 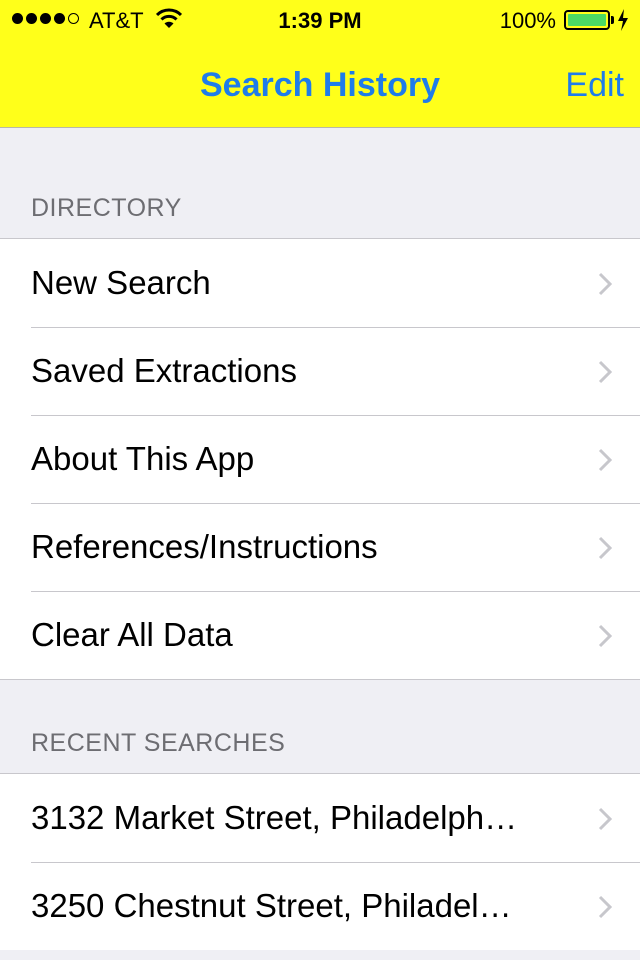 What do you see at coordinates (623, 23) in the screenshot?
I see `bolt-icon` at bounding box center [623, 23].